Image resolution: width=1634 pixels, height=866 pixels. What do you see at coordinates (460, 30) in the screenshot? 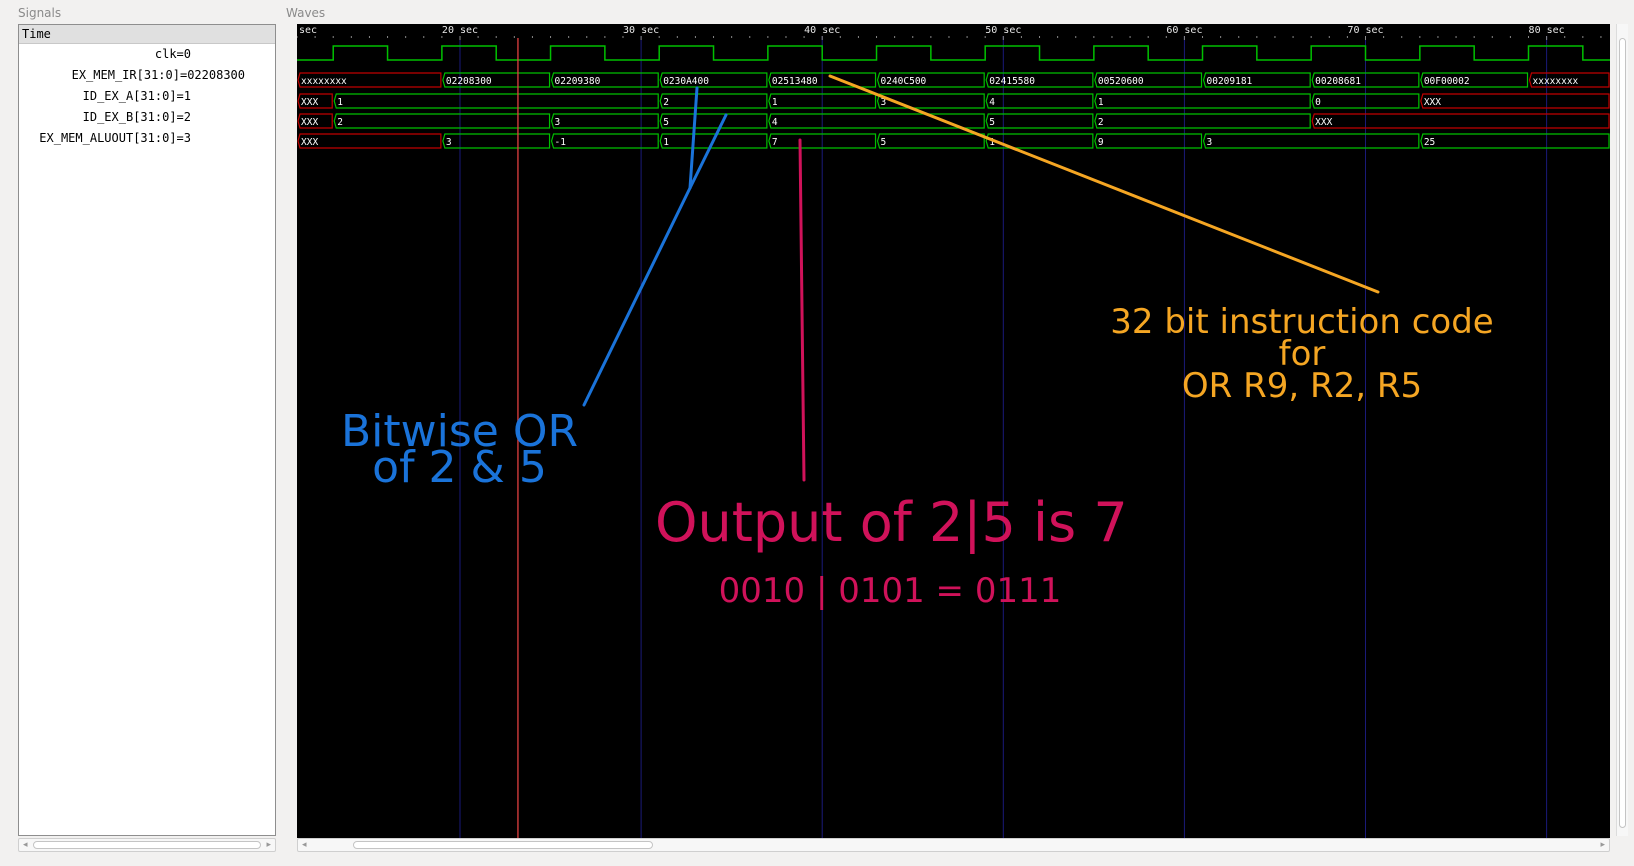
I see `time-tick-label: 20 sec` at bounding box center [460, 30].